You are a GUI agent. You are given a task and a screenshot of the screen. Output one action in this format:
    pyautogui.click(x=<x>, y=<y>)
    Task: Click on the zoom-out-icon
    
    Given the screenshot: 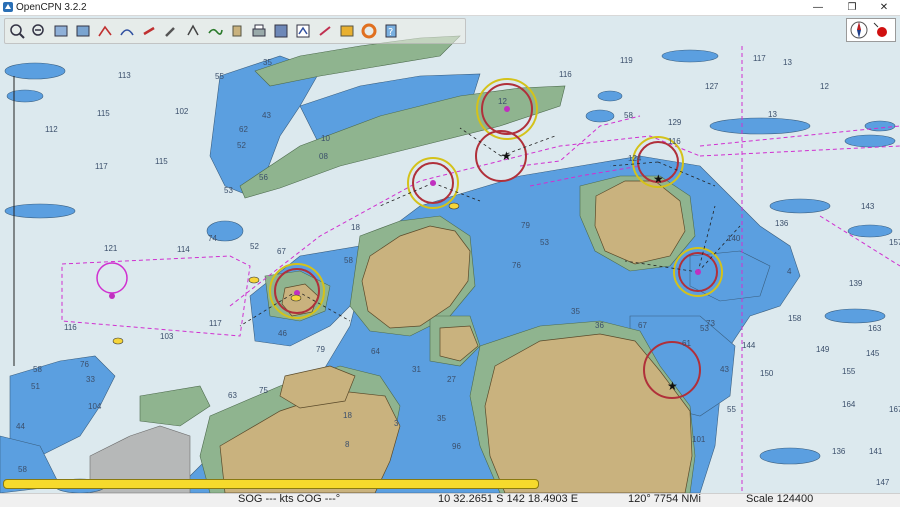 What is the action you would take?
    pyautogui.click(x=38, y=30)
    